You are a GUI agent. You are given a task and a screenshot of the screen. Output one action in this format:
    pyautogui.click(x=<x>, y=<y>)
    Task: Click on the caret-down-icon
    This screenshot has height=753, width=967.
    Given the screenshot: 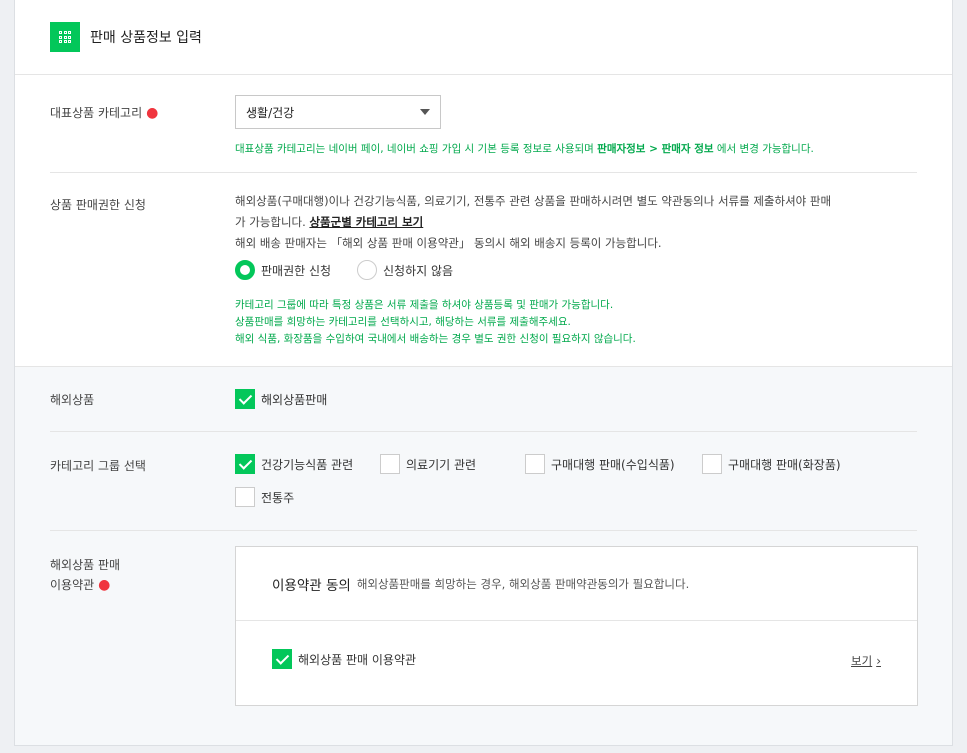 What is the action you would take?
    pyautogui.click(x=425, y=112)
    